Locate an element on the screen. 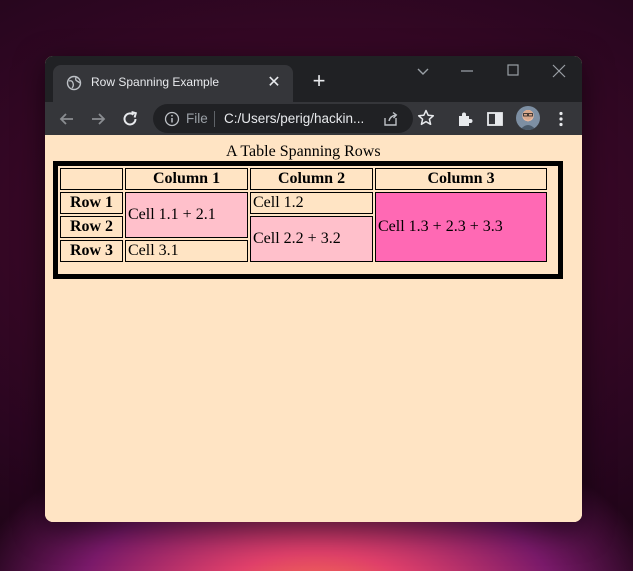 The image size is (633, 571). header-column-1: Column 1 is located at coordinates (186, 179).